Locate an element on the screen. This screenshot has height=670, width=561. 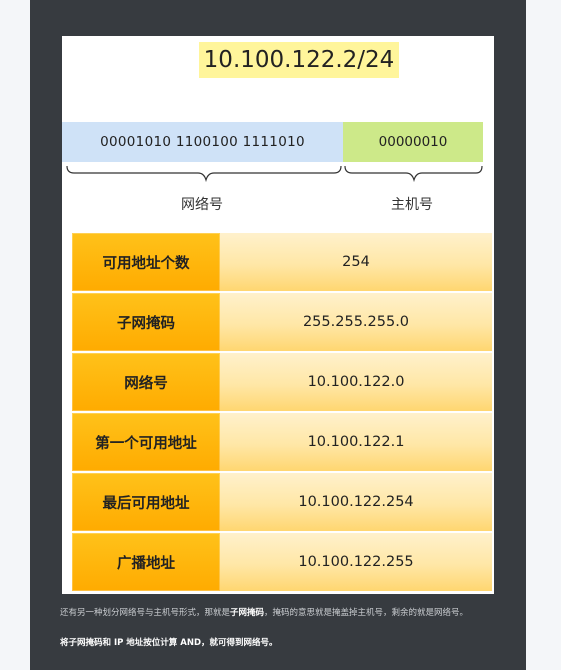
subnet-mask-term: 子网掩码 is located at coordinates (247, 613).